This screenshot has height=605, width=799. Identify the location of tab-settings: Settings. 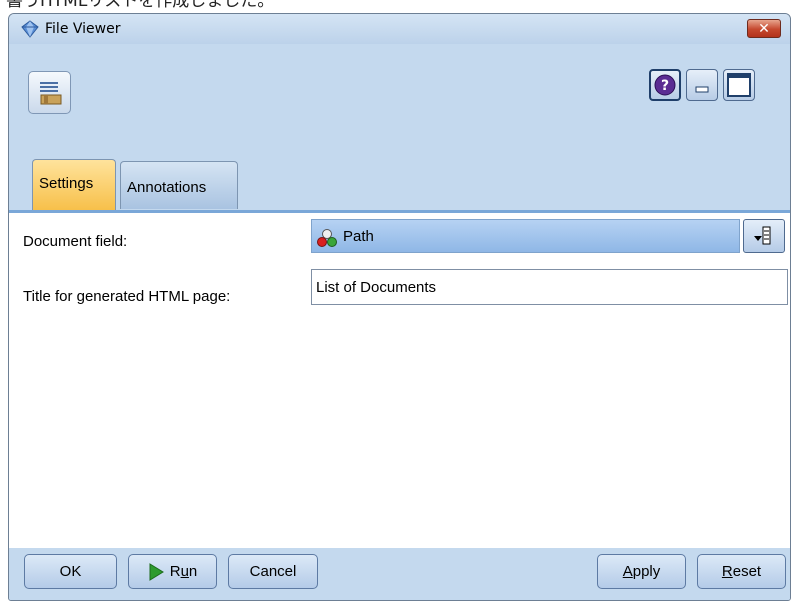
(74, 184).